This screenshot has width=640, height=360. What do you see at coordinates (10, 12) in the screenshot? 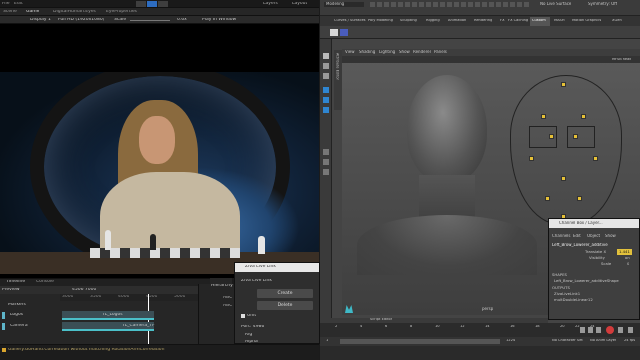
I see `tab-scene: Scene` at bounding box center [10, 12].